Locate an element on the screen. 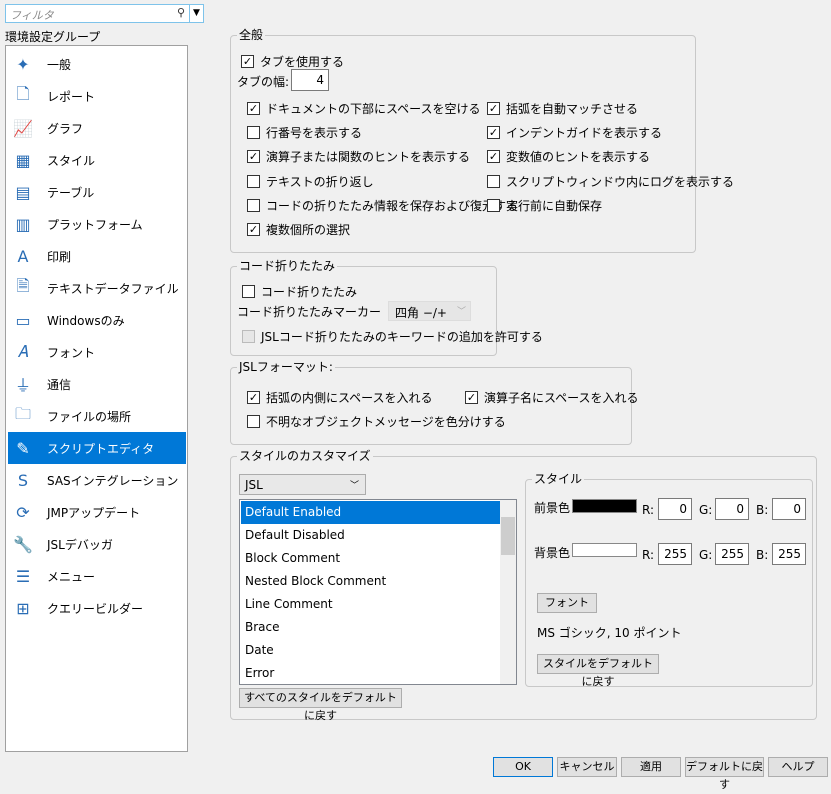 The width and height of the screenshot is (831, 794). folder-icon: 🗀 is located at coordinates (22, 413).